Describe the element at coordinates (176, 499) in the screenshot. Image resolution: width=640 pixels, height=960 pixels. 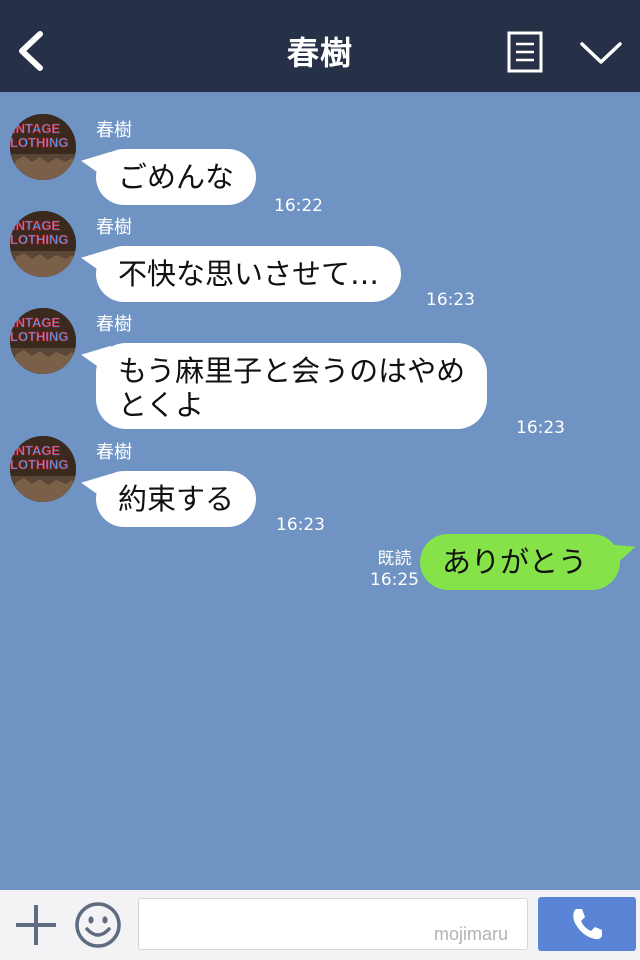
I see `message-bubble: 約束する` at that location.